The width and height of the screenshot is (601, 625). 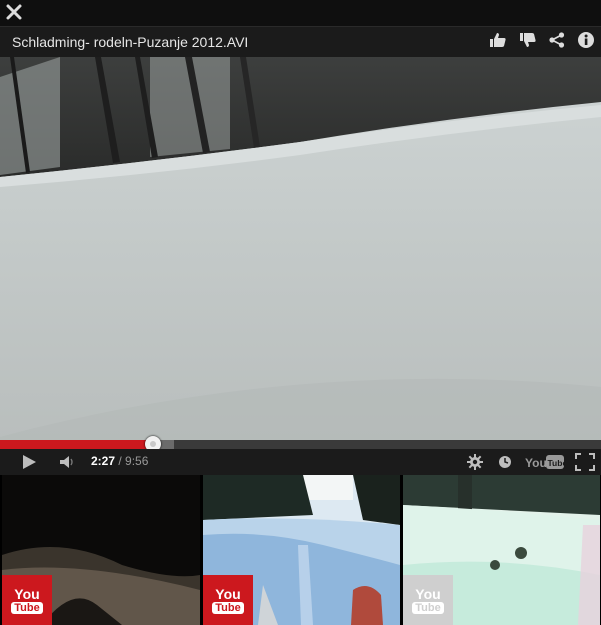 I want to click on time-display: 2:27 / 9:56, so click(x=119, y=461).